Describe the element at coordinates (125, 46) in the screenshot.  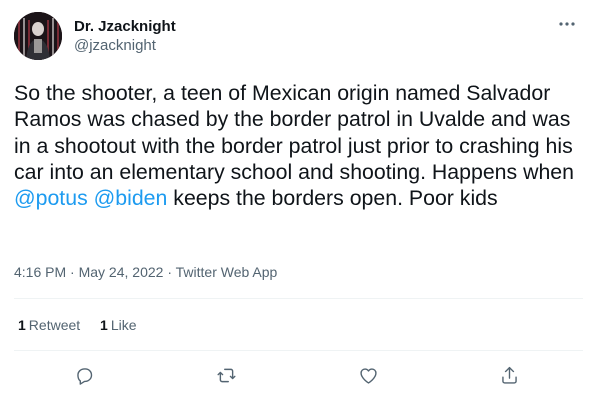
I see `handle: @jzacknight` at that location.